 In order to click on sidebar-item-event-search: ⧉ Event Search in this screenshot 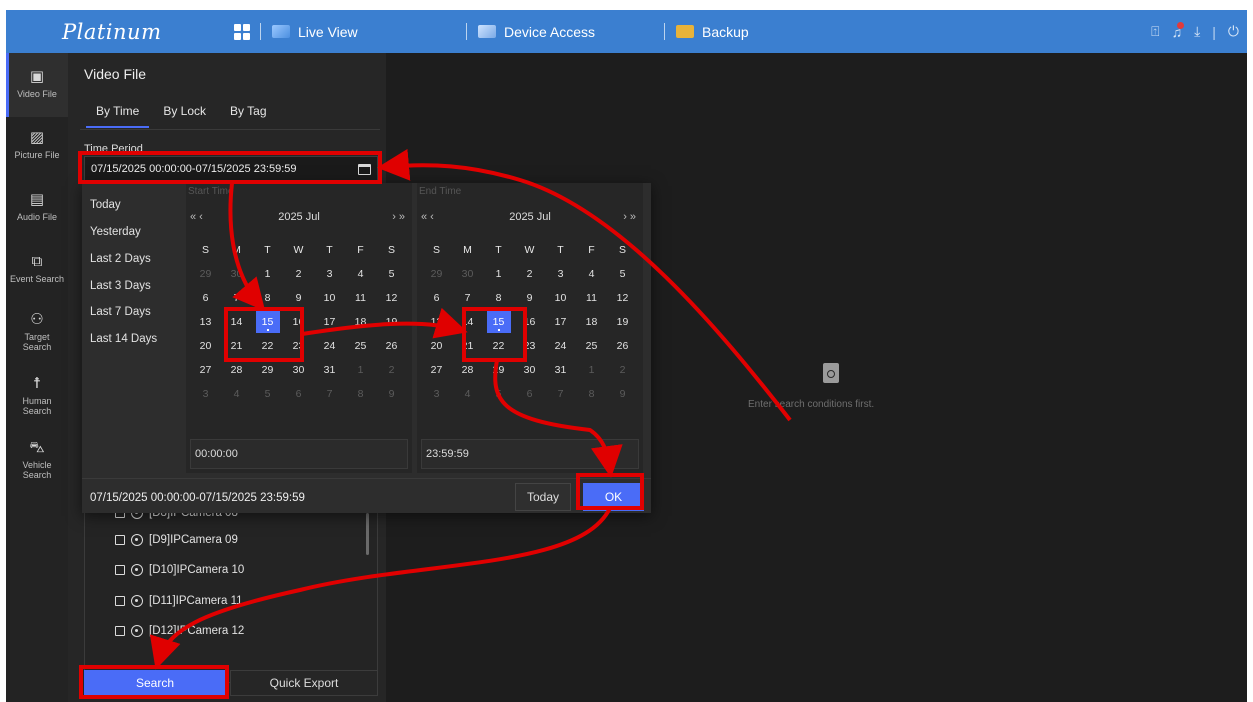, I will do `click(37, 272)`.